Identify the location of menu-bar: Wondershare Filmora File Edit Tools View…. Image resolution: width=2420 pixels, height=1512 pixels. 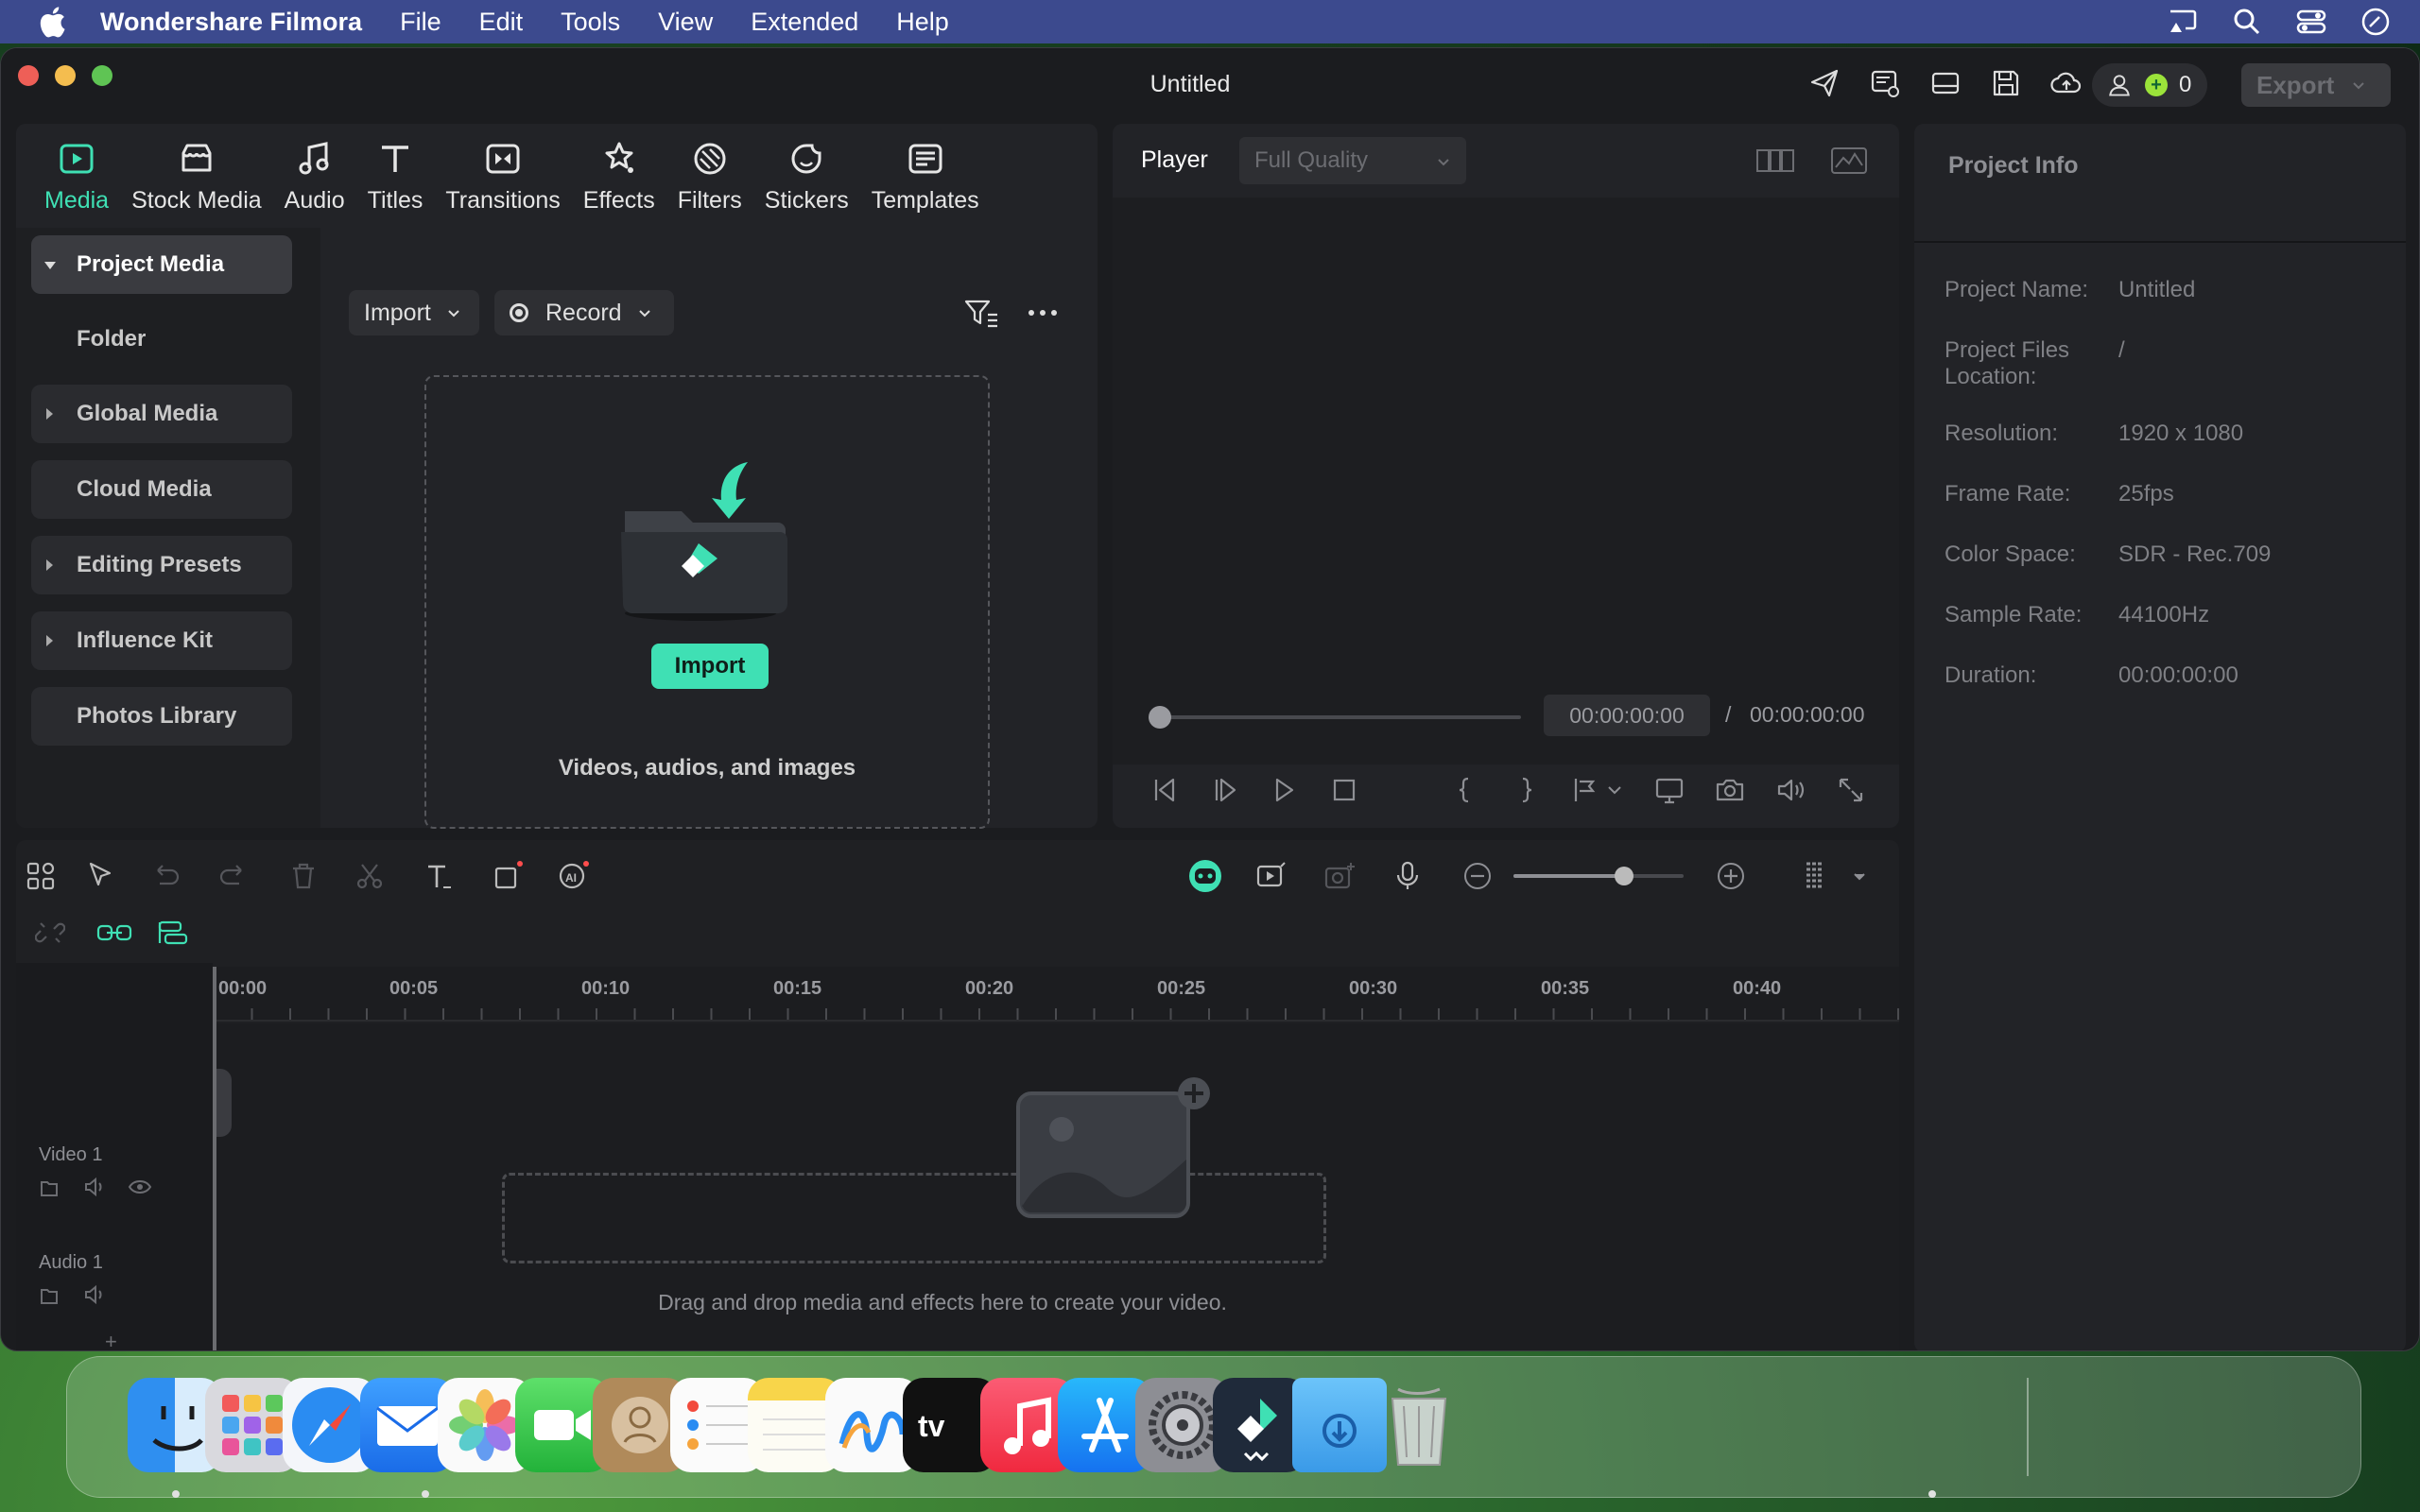
(1210, 21).